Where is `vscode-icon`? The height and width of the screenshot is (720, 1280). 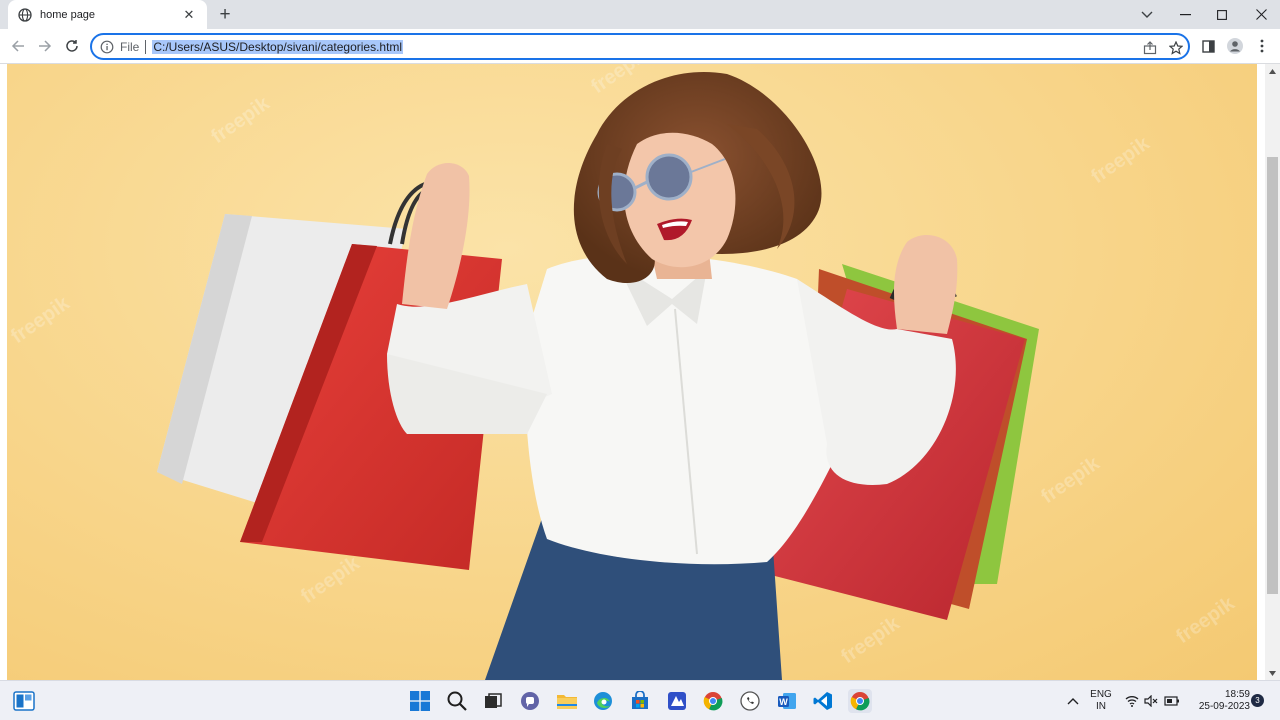
vscode-icon is located at coordinates (823, 701).